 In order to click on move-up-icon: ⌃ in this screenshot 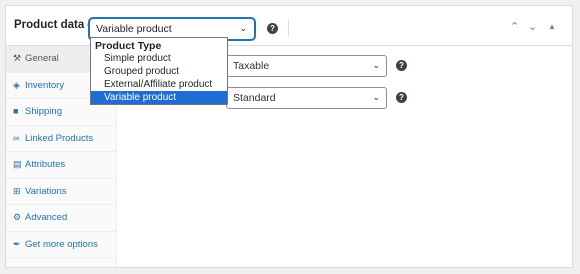, I will do `click(514, 26)`.